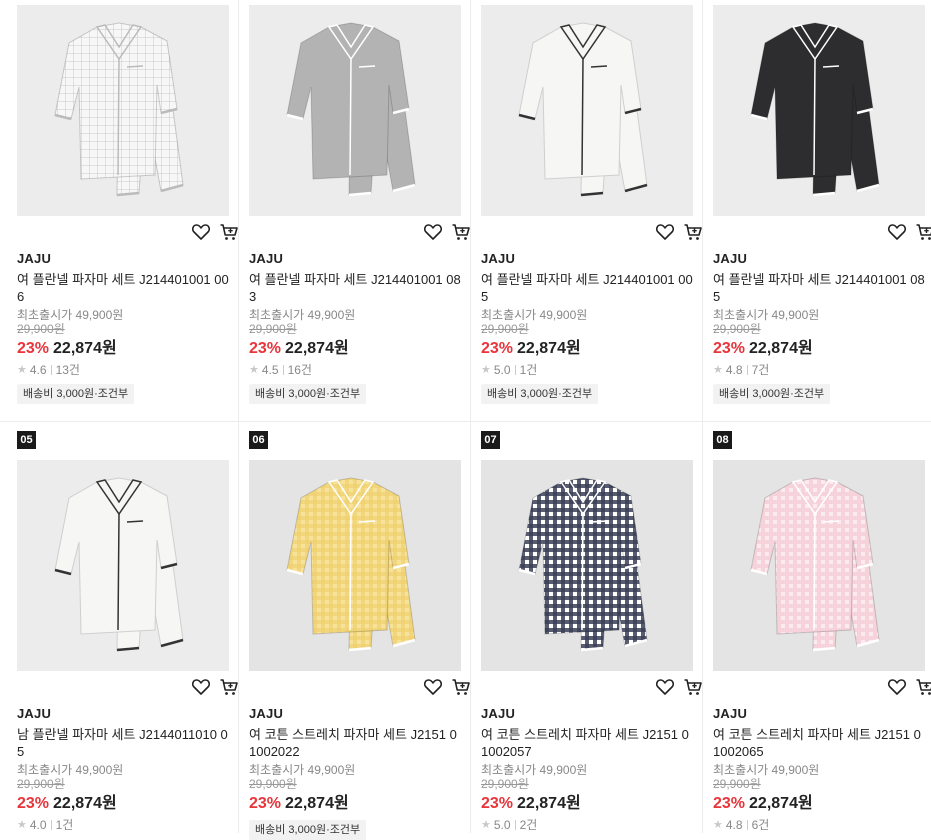 This screenshot has height=840, width=931. I want to click on product-name: 여 코튼 스트레치 파자마 세트 J2151 01002057, so click(587, 743).